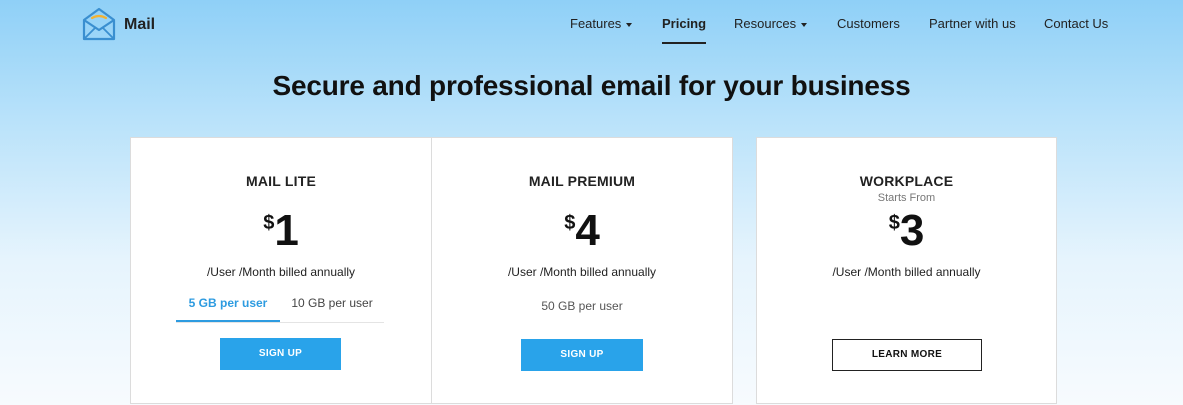 This screenshot has height=405, width=1183. Describe the element at coordinates (907, 355) in the screenshot. I see `learn-more-button: LEARN MORE` at that location.